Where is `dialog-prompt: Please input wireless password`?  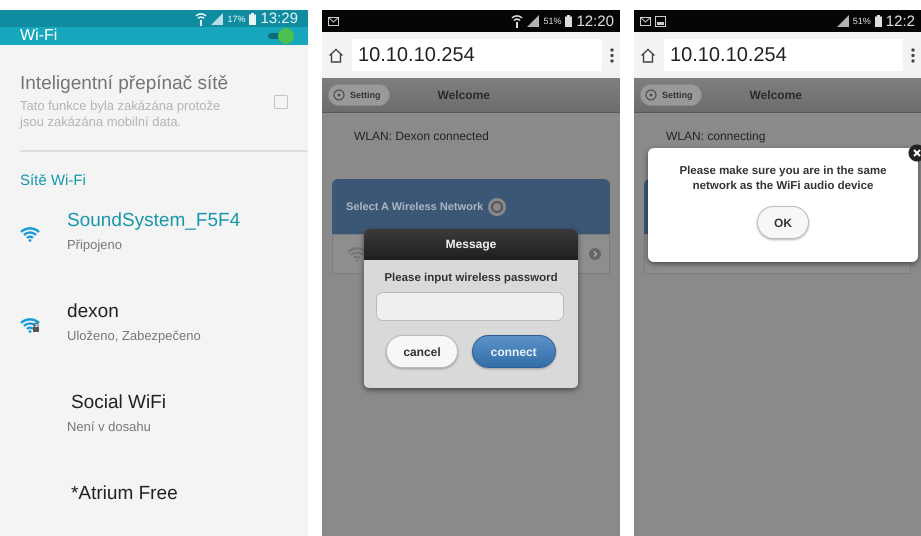
dialog-prompt: Please input wireless password is located at coordinates (471, 278).